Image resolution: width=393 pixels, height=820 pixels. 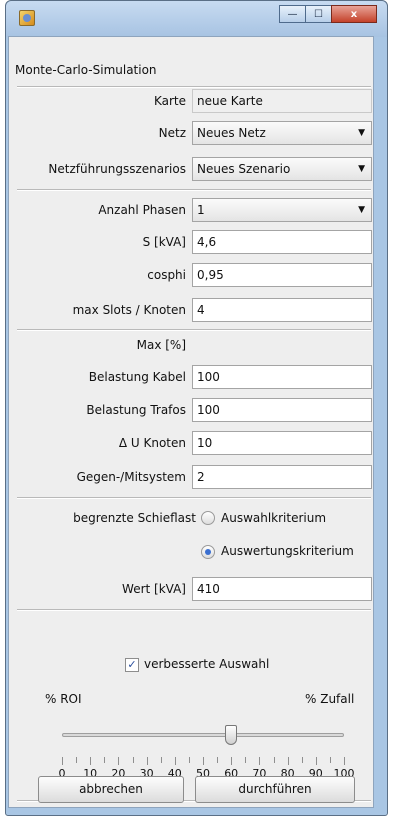 I want to click on cancel-button: abbrechen, so click(x=111, y=789).